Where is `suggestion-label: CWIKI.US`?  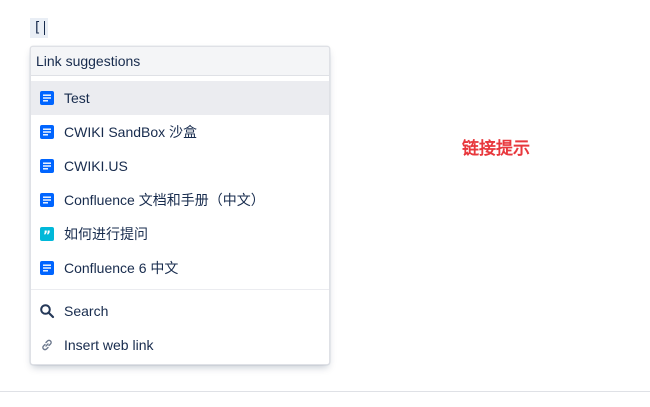
suggestion-label: CWIKI.US is located at coordinates (96, 166).